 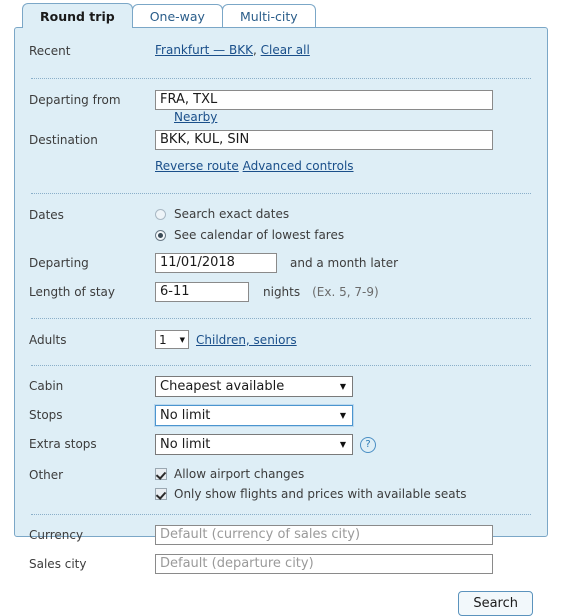 I want to click on extra-stops-select-value: No limit, so click(x=185, y=444).